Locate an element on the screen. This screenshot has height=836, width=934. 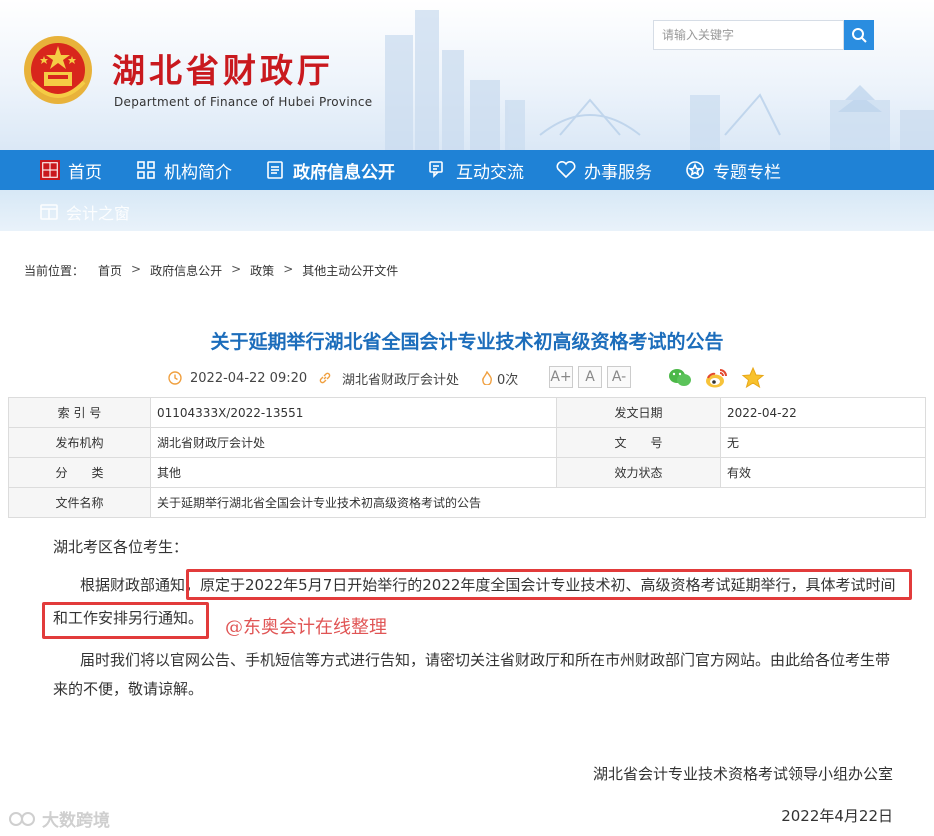
nav-label: 机构简介 is located at coordinates (198, 172).